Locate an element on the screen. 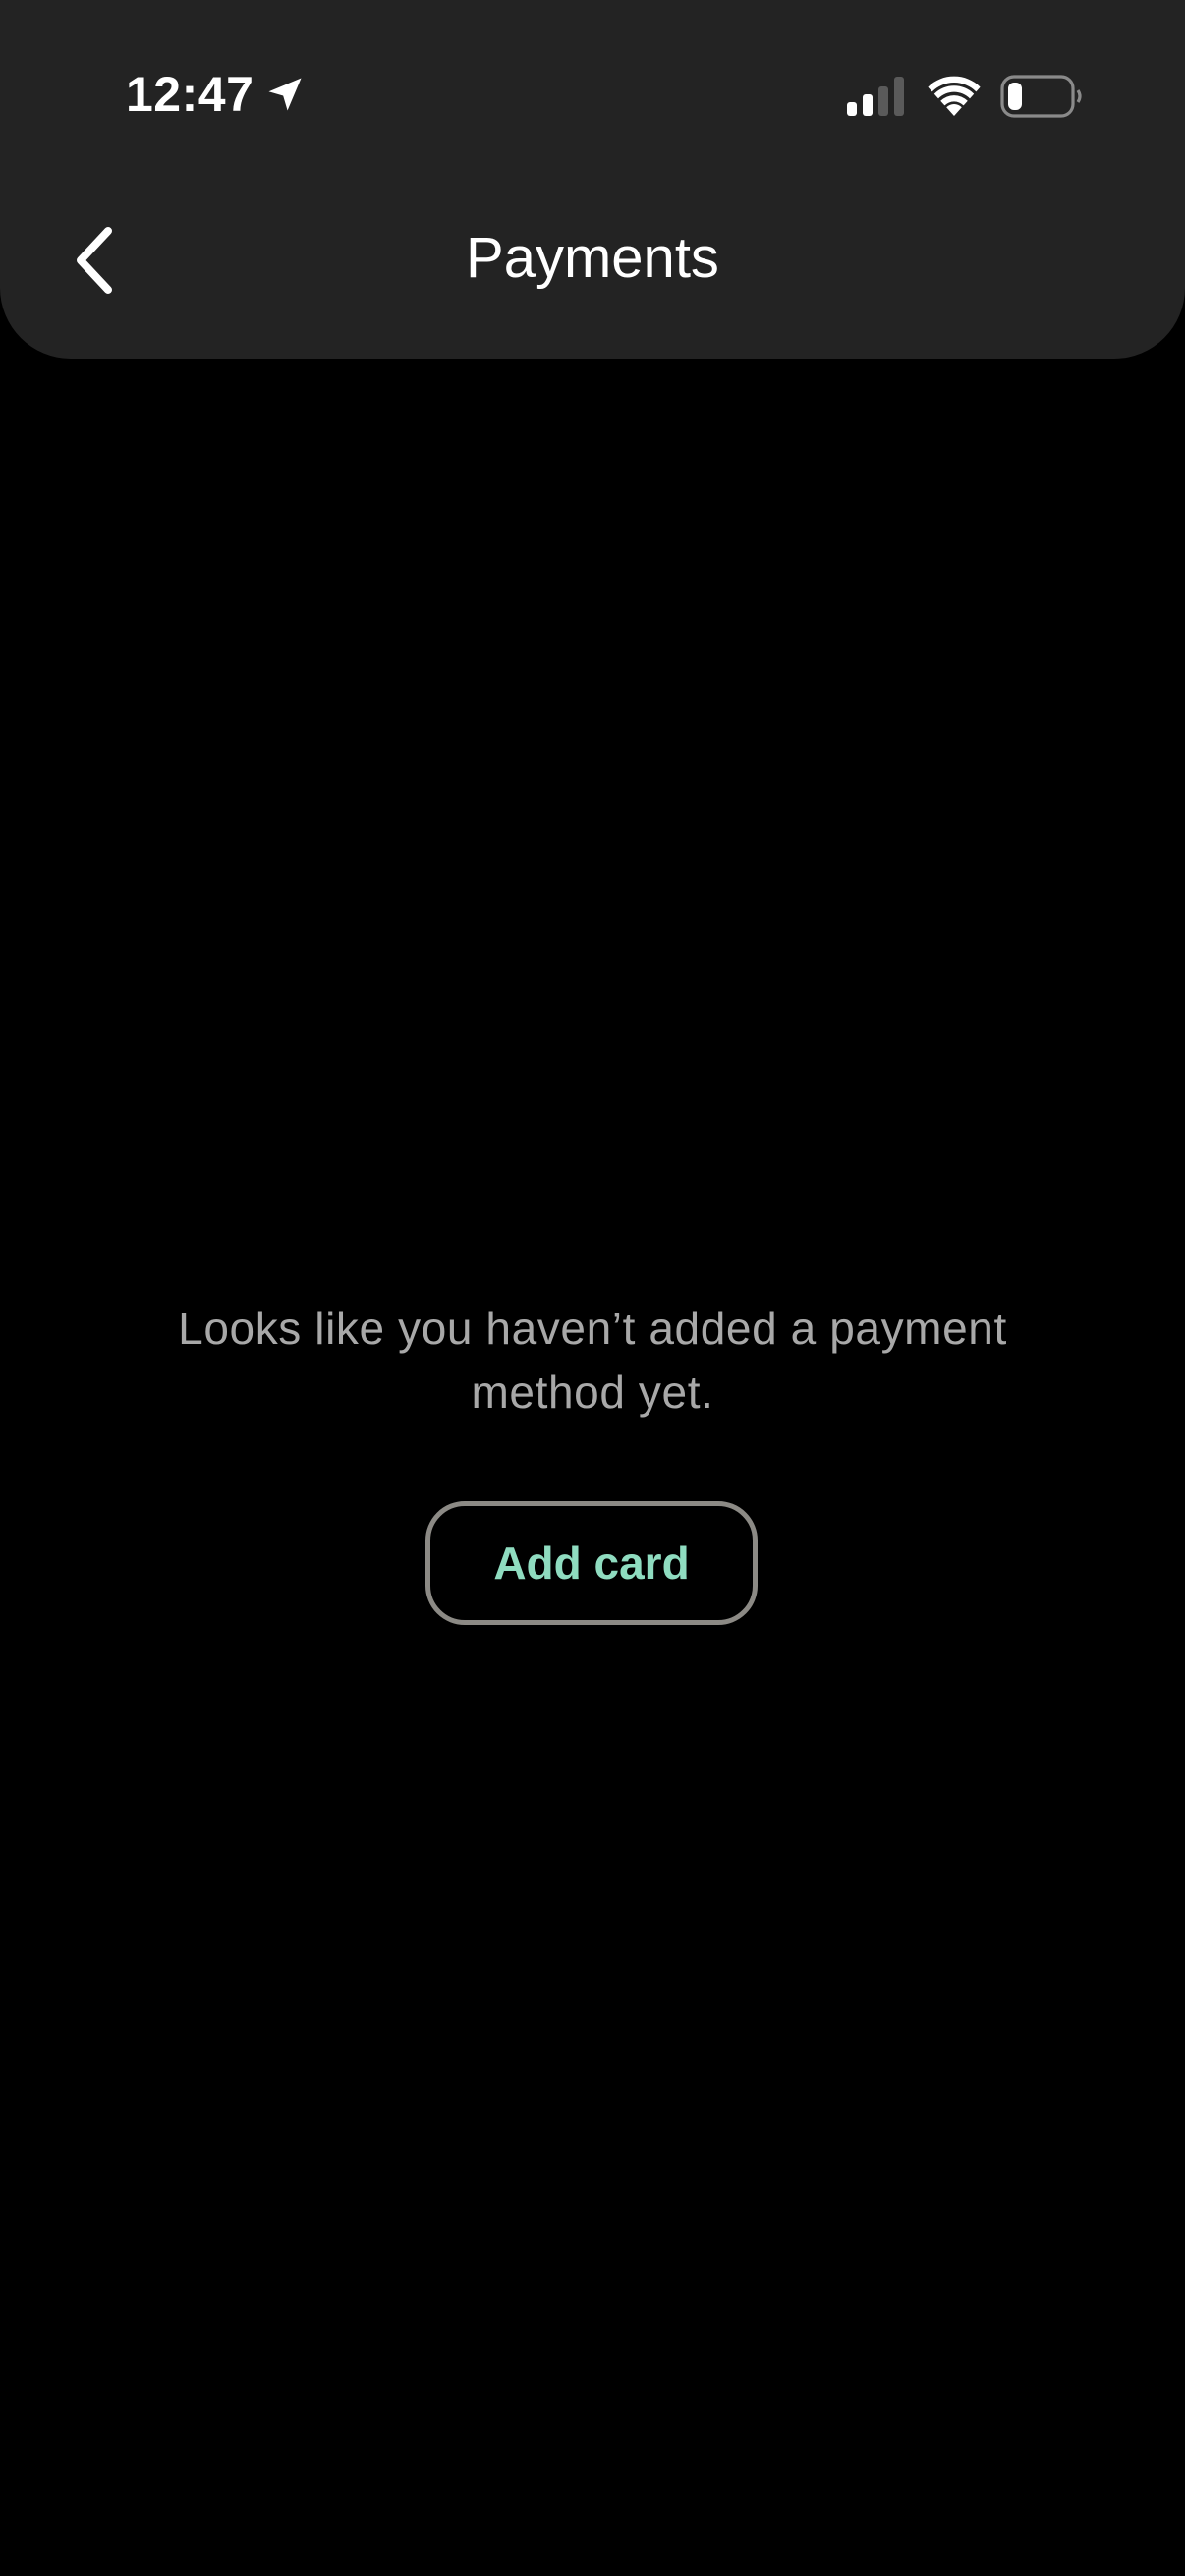  app-header: 12:47 Payments is located at coordinates (592, 179).